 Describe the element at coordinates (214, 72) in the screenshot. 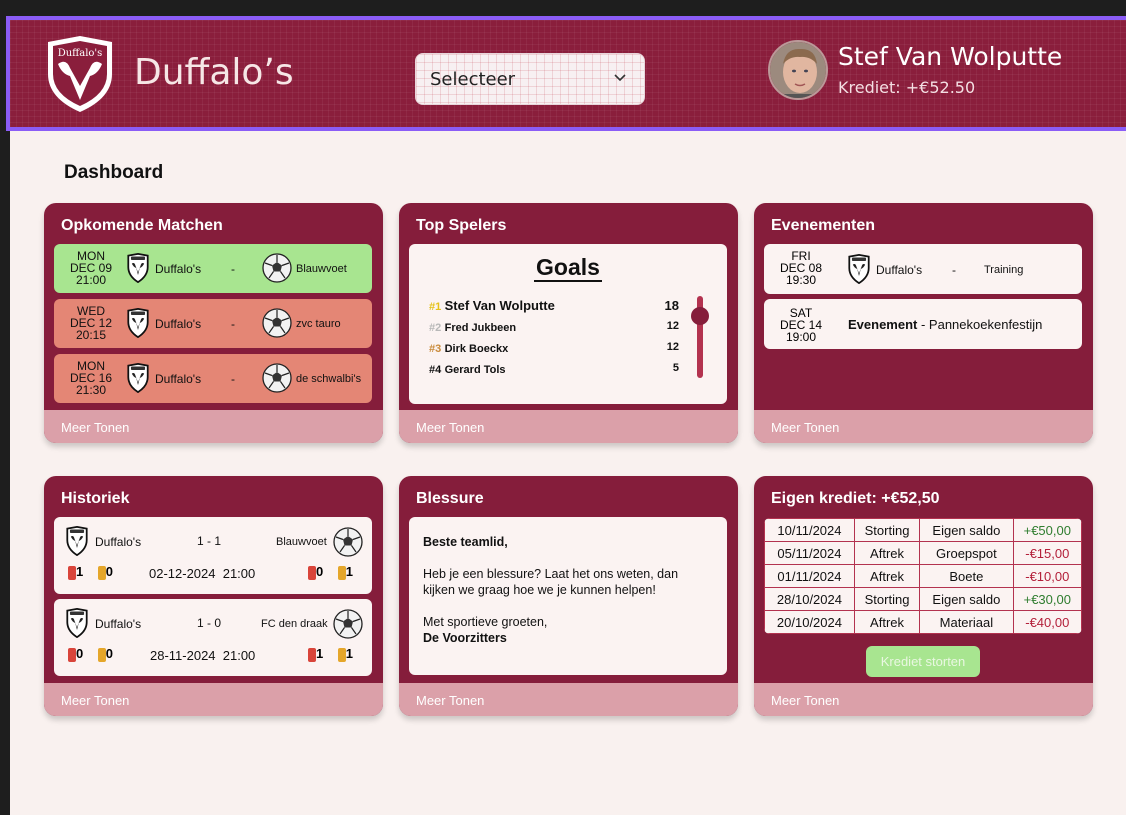

I see `brand-name: Duffalo’s` at that location.